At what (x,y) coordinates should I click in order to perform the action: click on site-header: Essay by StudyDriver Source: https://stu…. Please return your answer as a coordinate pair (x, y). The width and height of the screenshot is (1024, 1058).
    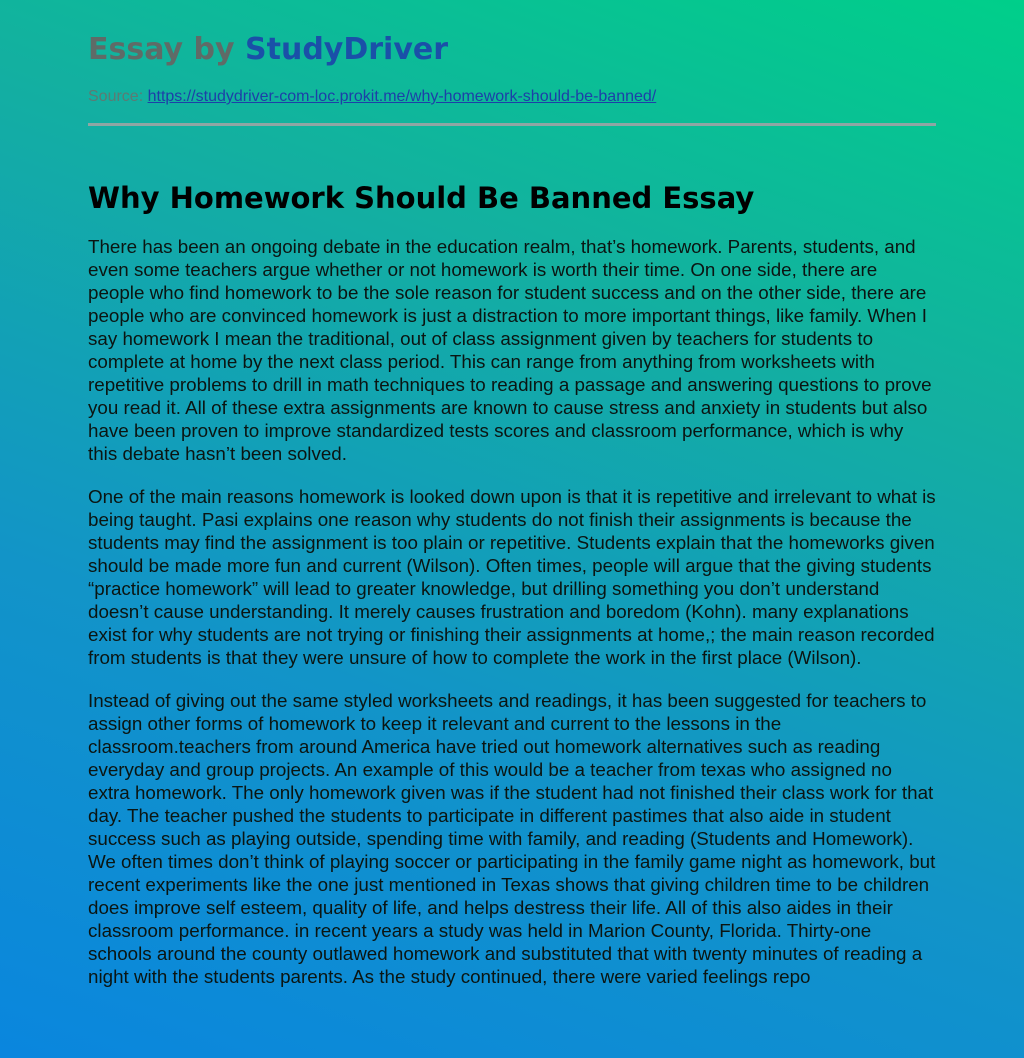
    Looking at the image, I should click on (512, 69).